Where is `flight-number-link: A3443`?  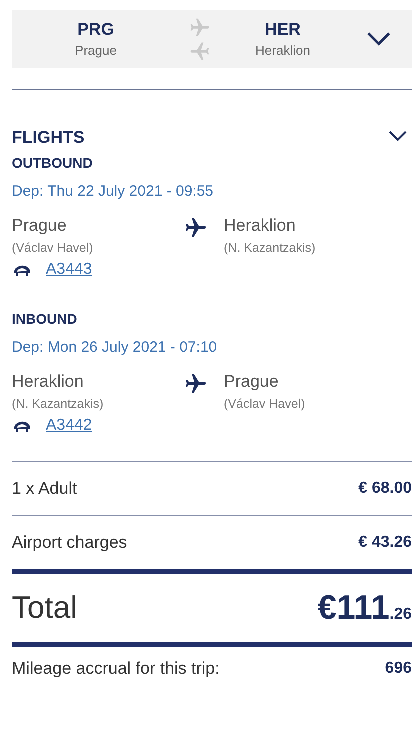
flight-number-link: A3443 is located at coordinates (69, 270).